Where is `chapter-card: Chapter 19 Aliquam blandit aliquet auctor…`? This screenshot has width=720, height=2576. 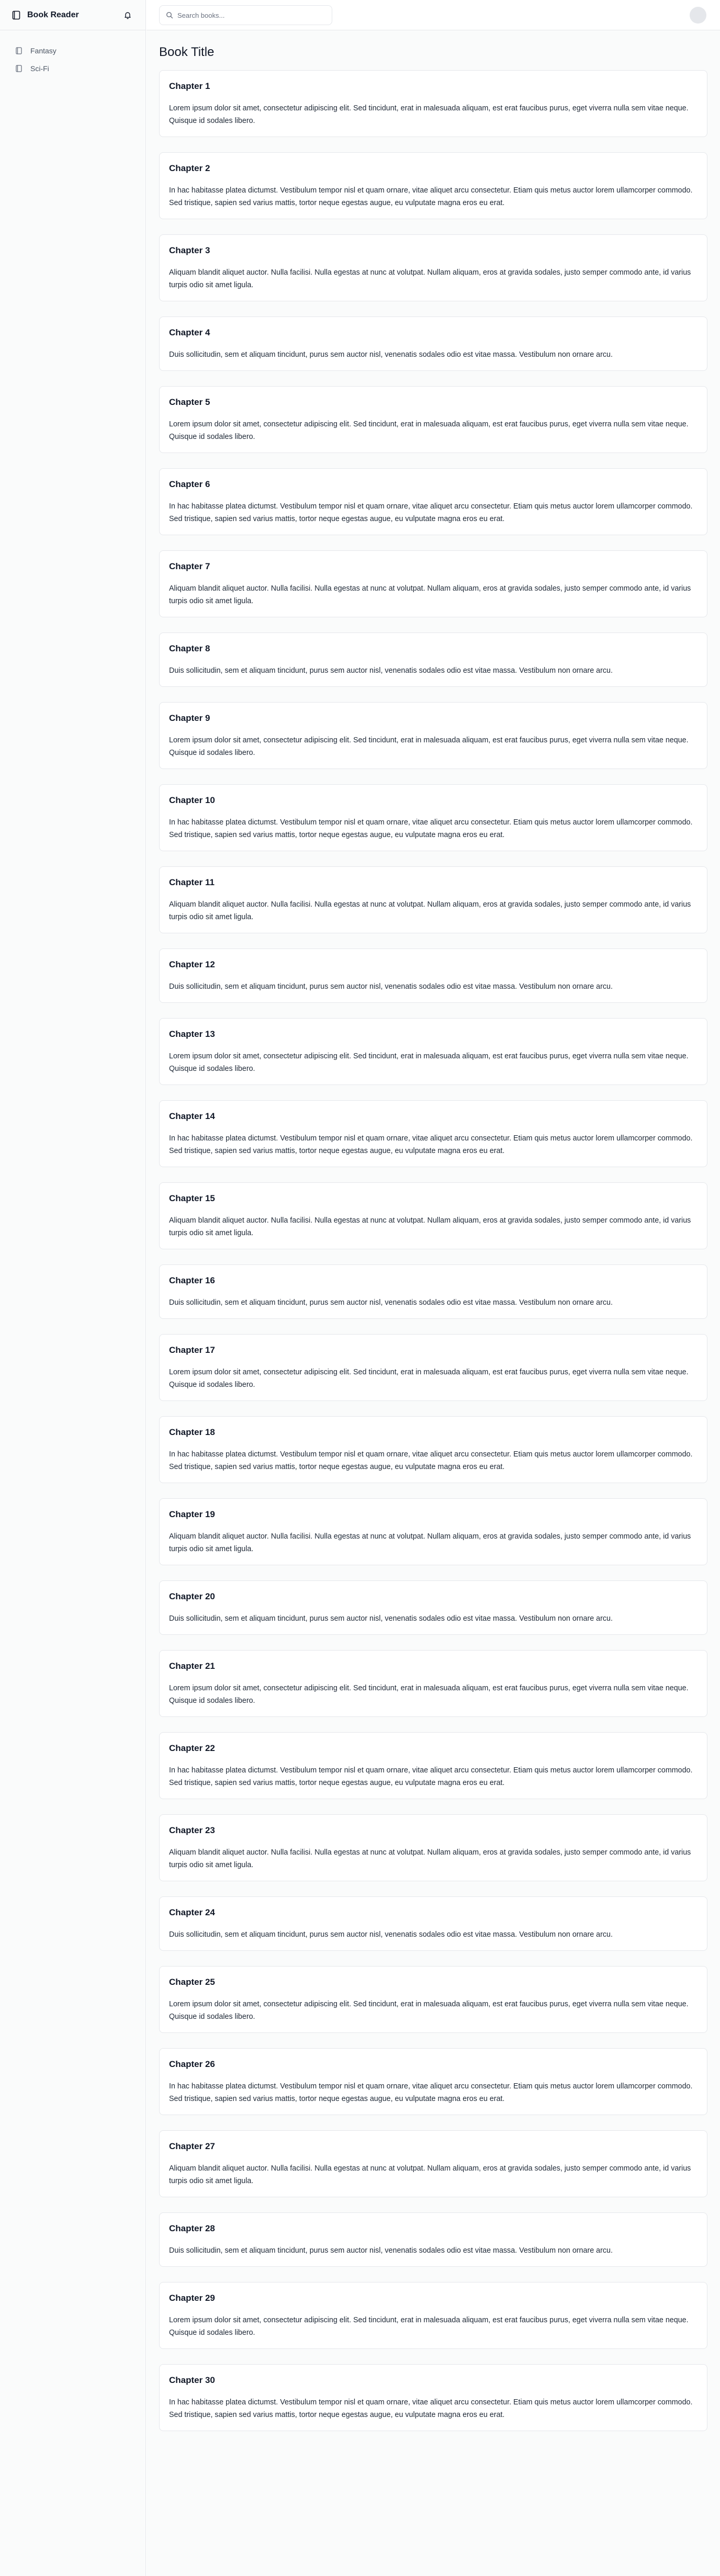 chapter-card: Chapter 19 Aliquam blandit aliquet auctor… is located at coordinates (433, 1532).